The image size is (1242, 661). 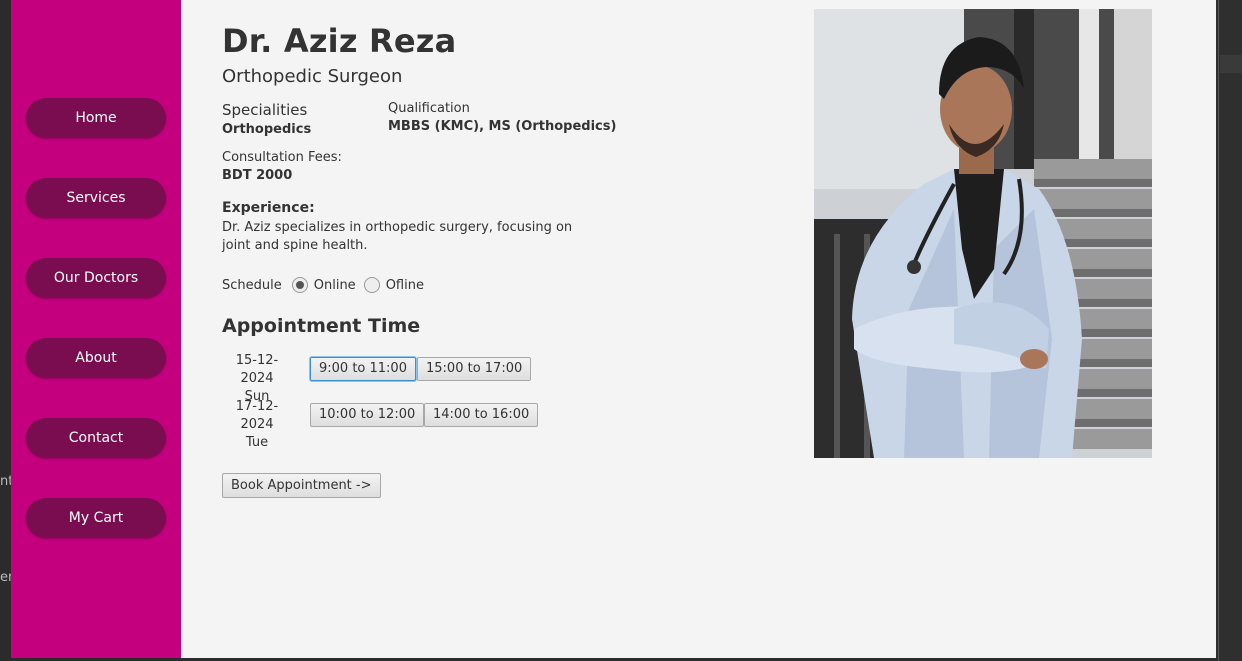 I want to click on nav-services-button: Services, so click(x=96, y=198).